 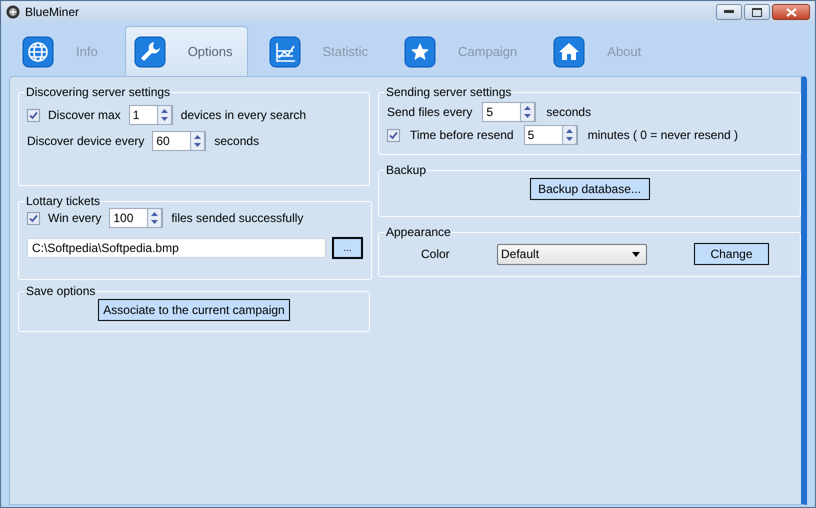 I want to click on change-button: Change, so click(x=731, y=254).